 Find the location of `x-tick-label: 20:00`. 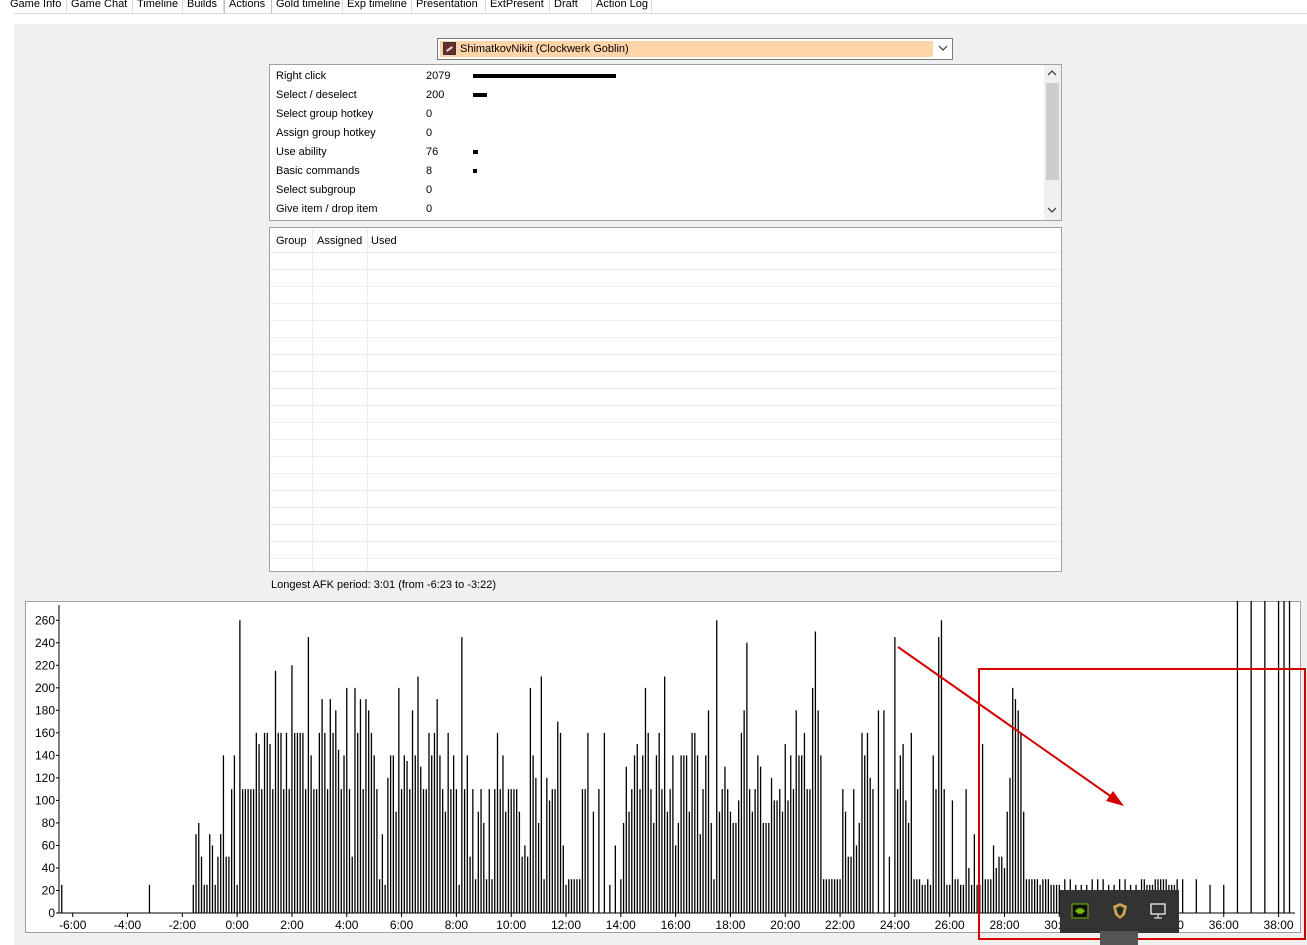

x-tick-label: 20:00 is located at coordinates (785, 925).